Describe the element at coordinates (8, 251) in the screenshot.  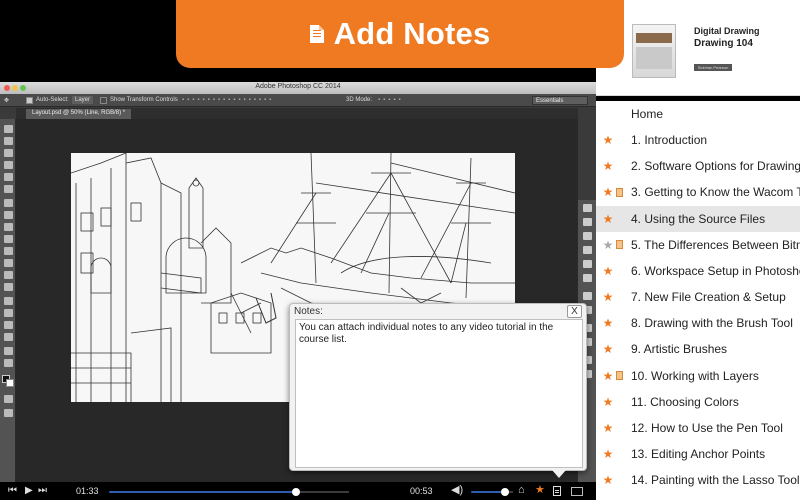
I see `eraser-tool-icon` at that location.